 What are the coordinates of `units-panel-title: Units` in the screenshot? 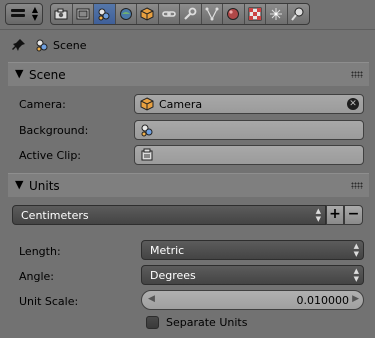 It's located at (44, 186).